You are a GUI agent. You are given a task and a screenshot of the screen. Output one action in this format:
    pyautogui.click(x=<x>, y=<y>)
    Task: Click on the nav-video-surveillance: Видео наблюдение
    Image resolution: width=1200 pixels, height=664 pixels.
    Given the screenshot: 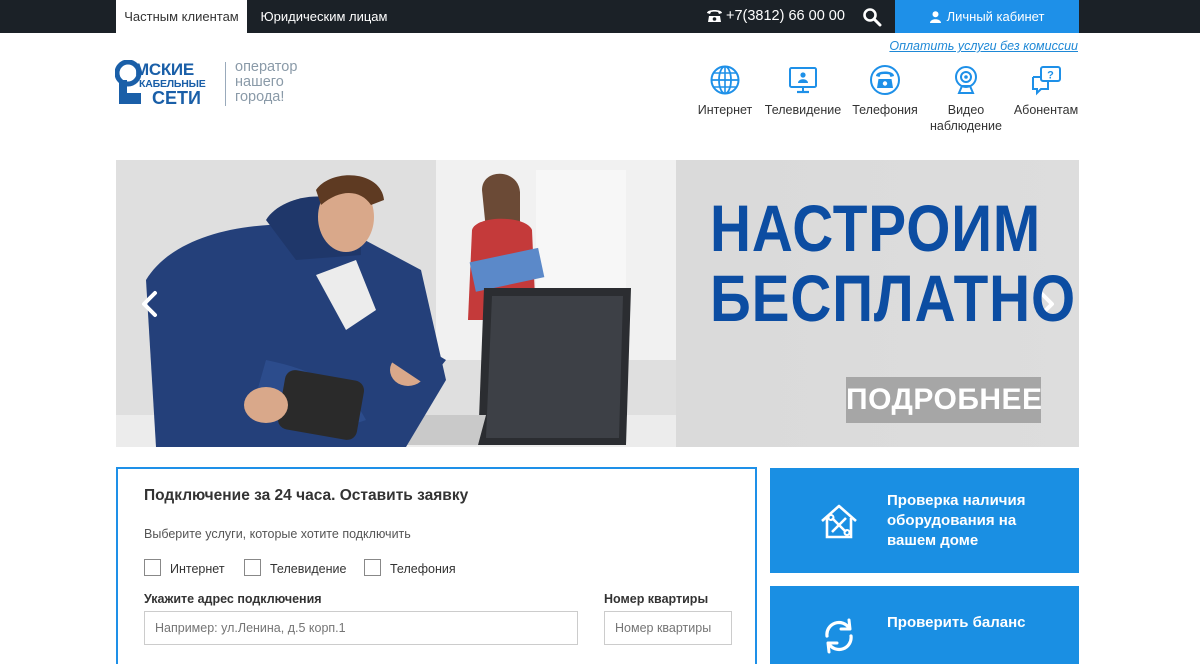 What is the action you would take?
    pyautogui.click(x=966, y=99)
    